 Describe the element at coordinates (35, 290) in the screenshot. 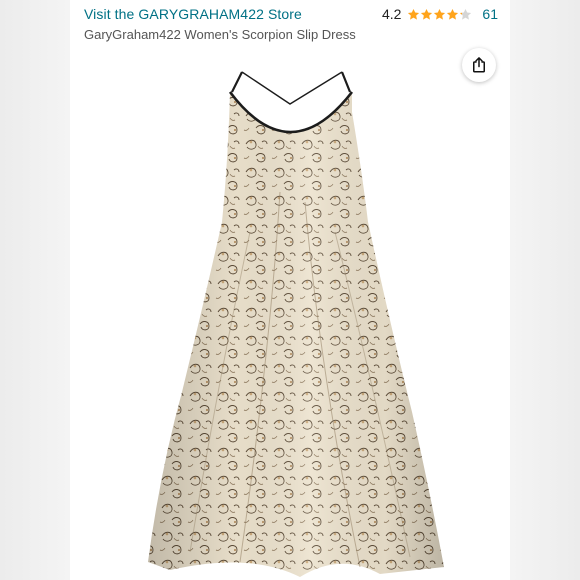

I see `left-margin-background` at that location.